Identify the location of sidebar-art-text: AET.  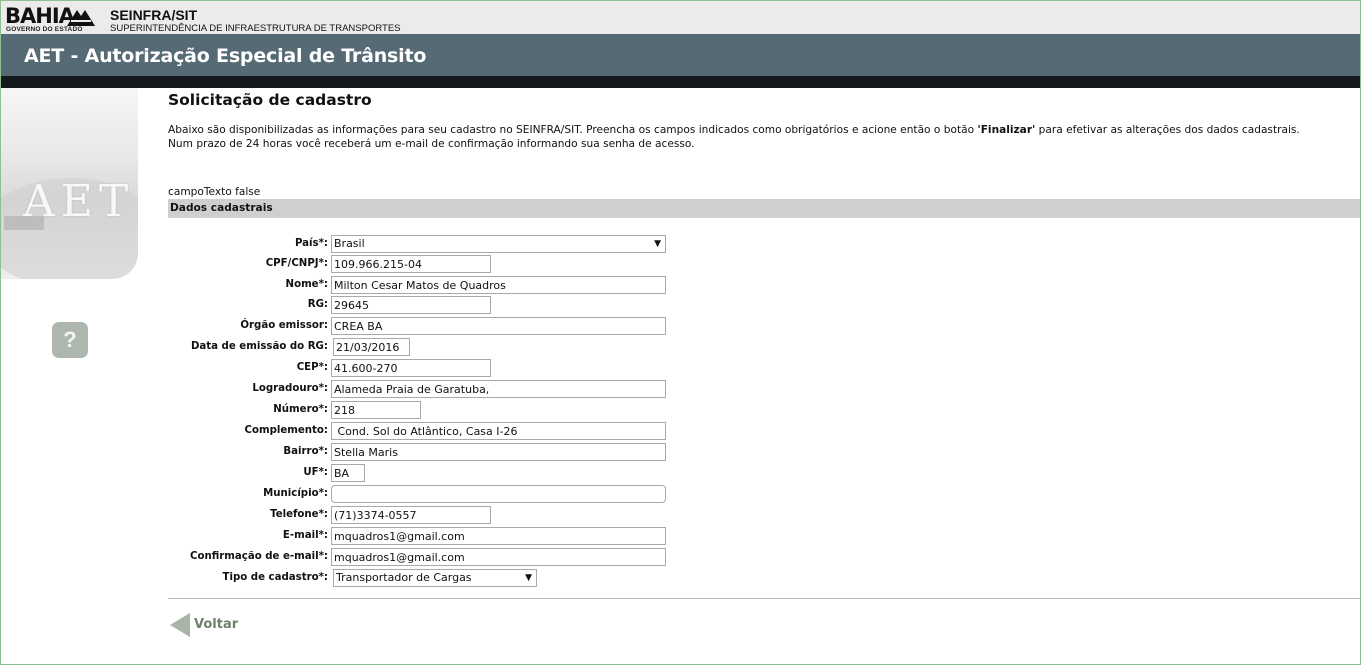
(79, 201).